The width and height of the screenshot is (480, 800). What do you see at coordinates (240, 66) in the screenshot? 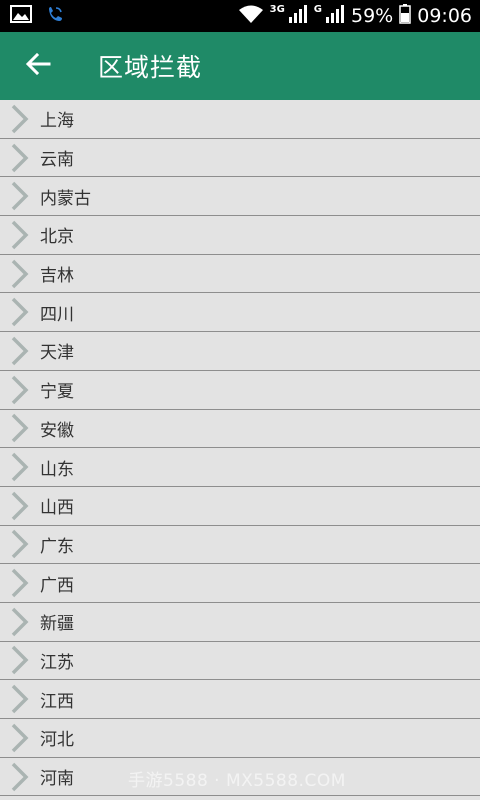
I see `app-bar: 区域拦截` at bounding box center [240, 66].